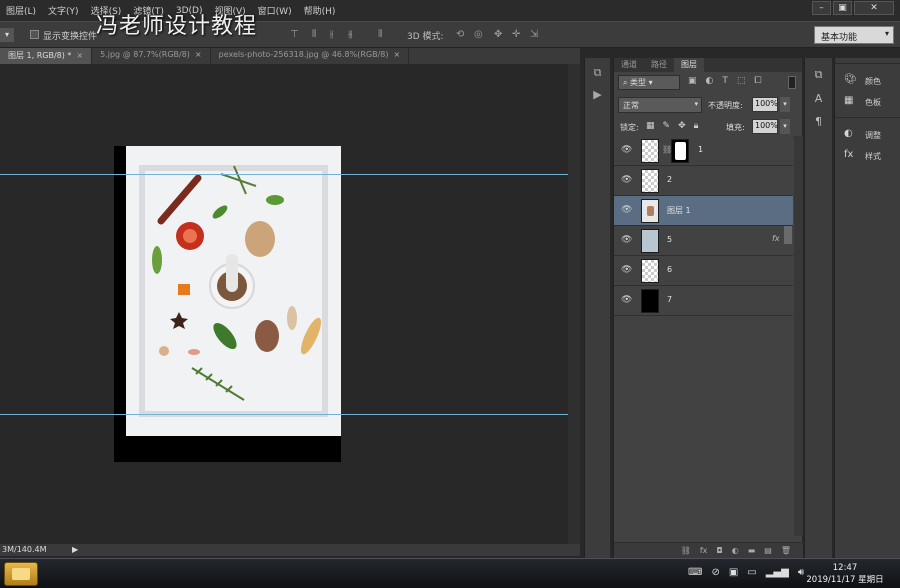  Describe the element at coordinates (649, 82) in the screenshot. I see `layer-filter-select: ⌕ 类型 ▾` at that location.